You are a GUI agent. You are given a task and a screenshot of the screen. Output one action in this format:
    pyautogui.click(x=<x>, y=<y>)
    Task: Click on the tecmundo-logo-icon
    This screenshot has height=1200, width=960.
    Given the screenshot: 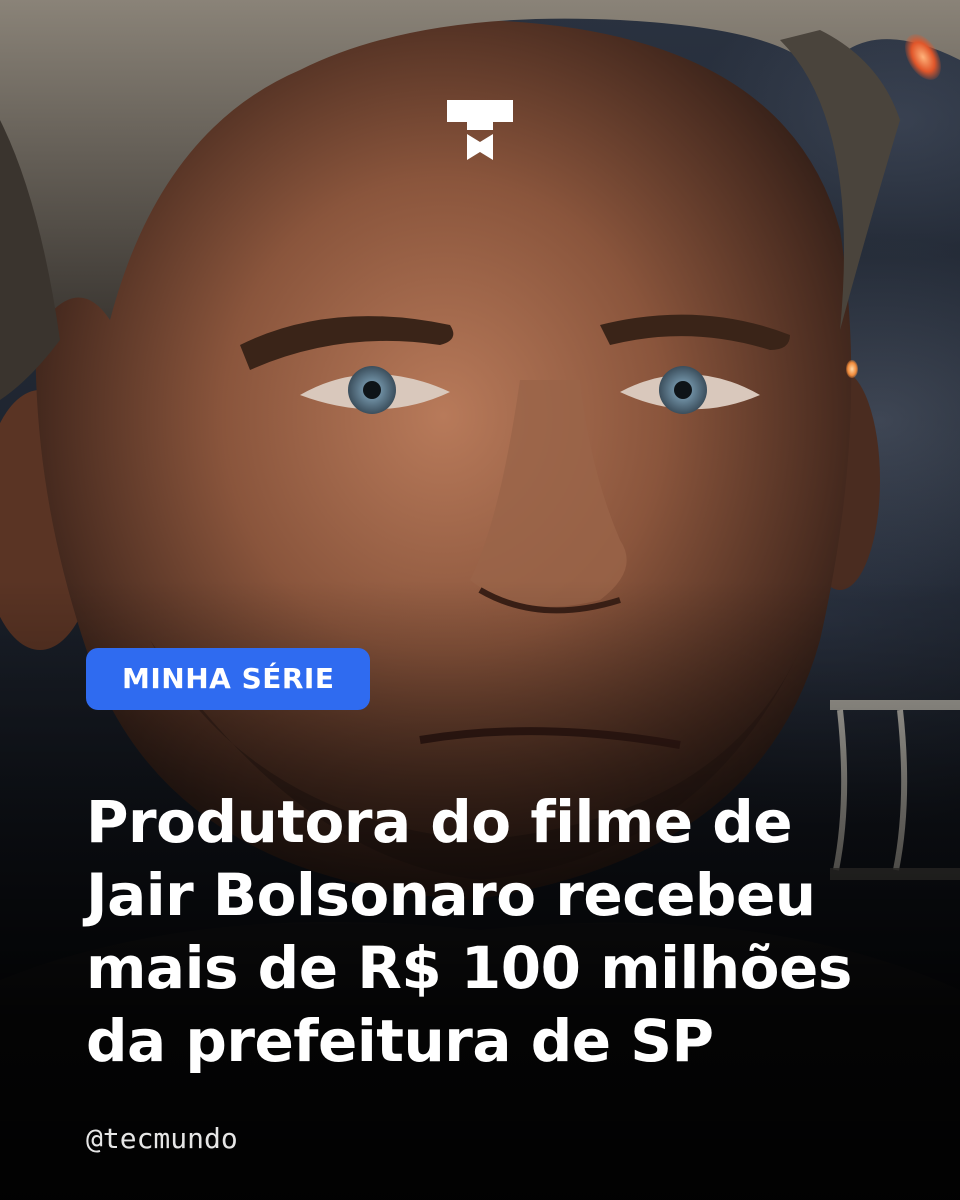 What is the action you would take?
    pyautogui.click(x=480, y=130)
    